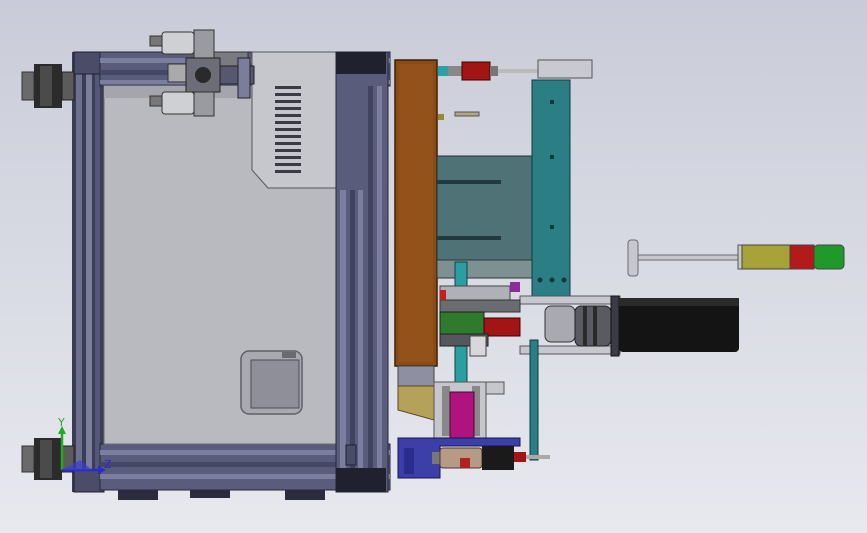 The height and width of the screenshot is (533, 867). Describe the element at coordinates (61, 422) in the screenshot. I see `axis-y-label: Y` at that location.